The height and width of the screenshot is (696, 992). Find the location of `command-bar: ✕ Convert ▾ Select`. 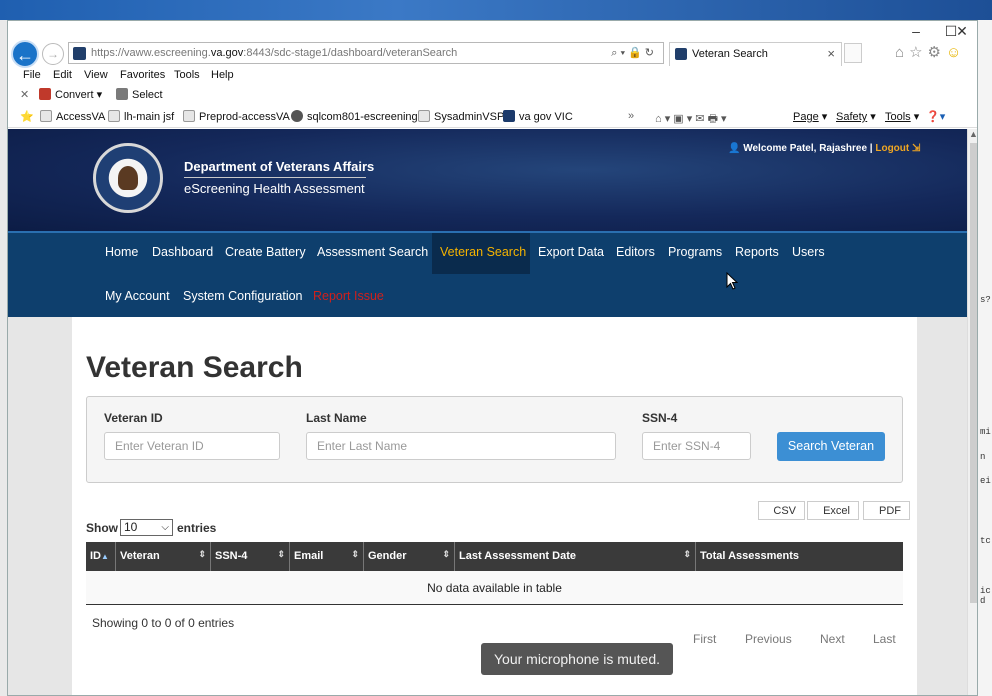

command-bar: ✕ Convert ▾ Select is located at coordinates (492, 95).